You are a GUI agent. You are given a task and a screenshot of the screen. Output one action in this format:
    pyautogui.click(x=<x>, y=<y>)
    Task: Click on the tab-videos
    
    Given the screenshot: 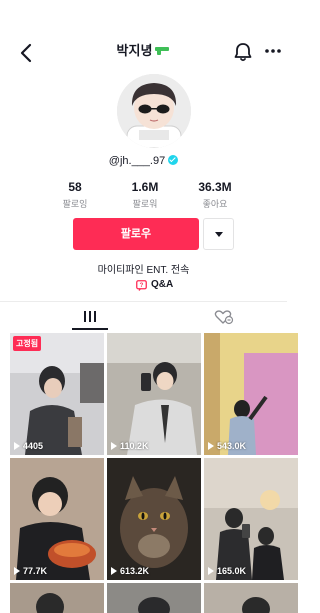 What is the action you would take?
    pyautogui.click(x=90, y=317)
    